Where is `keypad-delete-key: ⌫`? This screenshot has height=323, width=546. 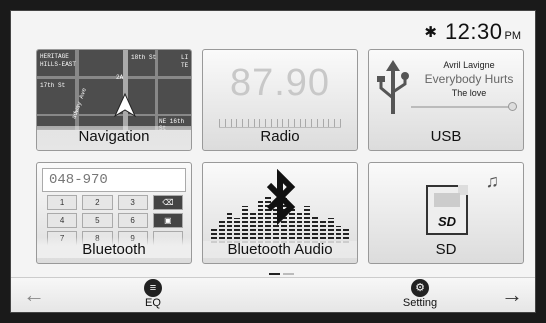 keypad-delete-key: ⌫ is located at coordinates (167, 202).